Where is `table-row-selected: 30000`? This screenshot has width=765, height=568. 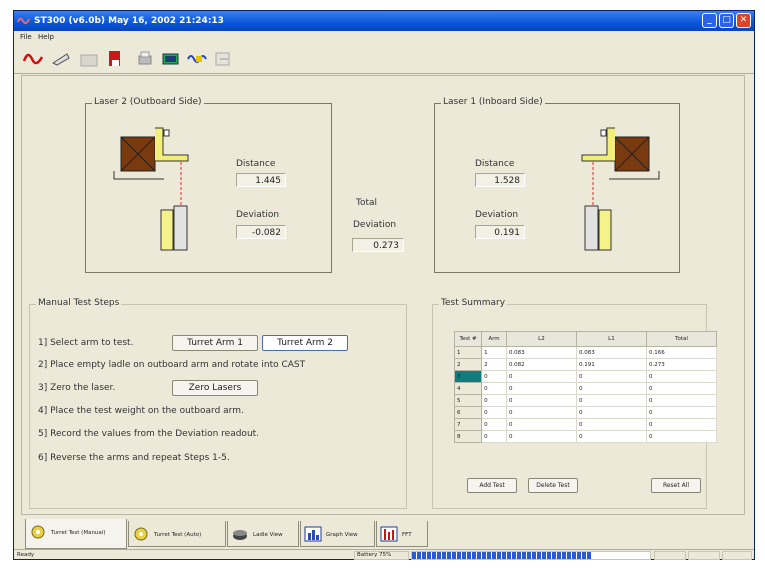
table-row-selected: 30000 is located at coordinates (585, 376).